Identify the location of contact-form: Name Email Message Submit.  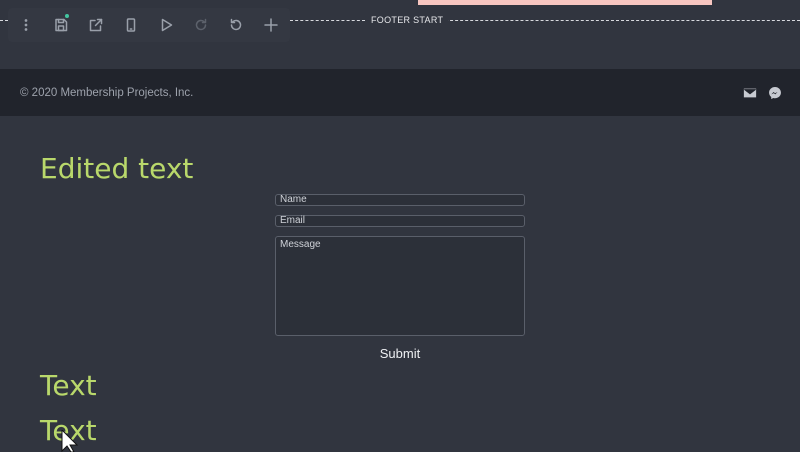
(400, 278).